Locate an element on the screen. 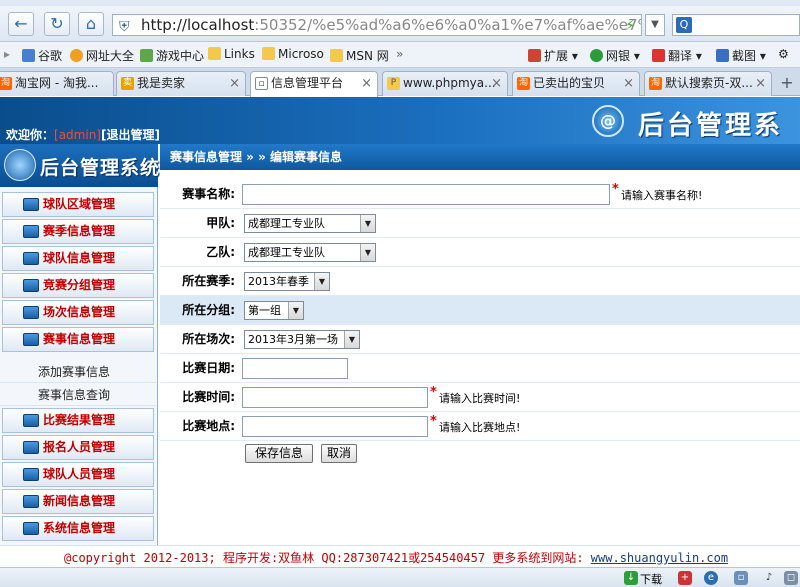 The image size is (800, 587). refresh-icon: ↻ is located at coordinates (57, 24).